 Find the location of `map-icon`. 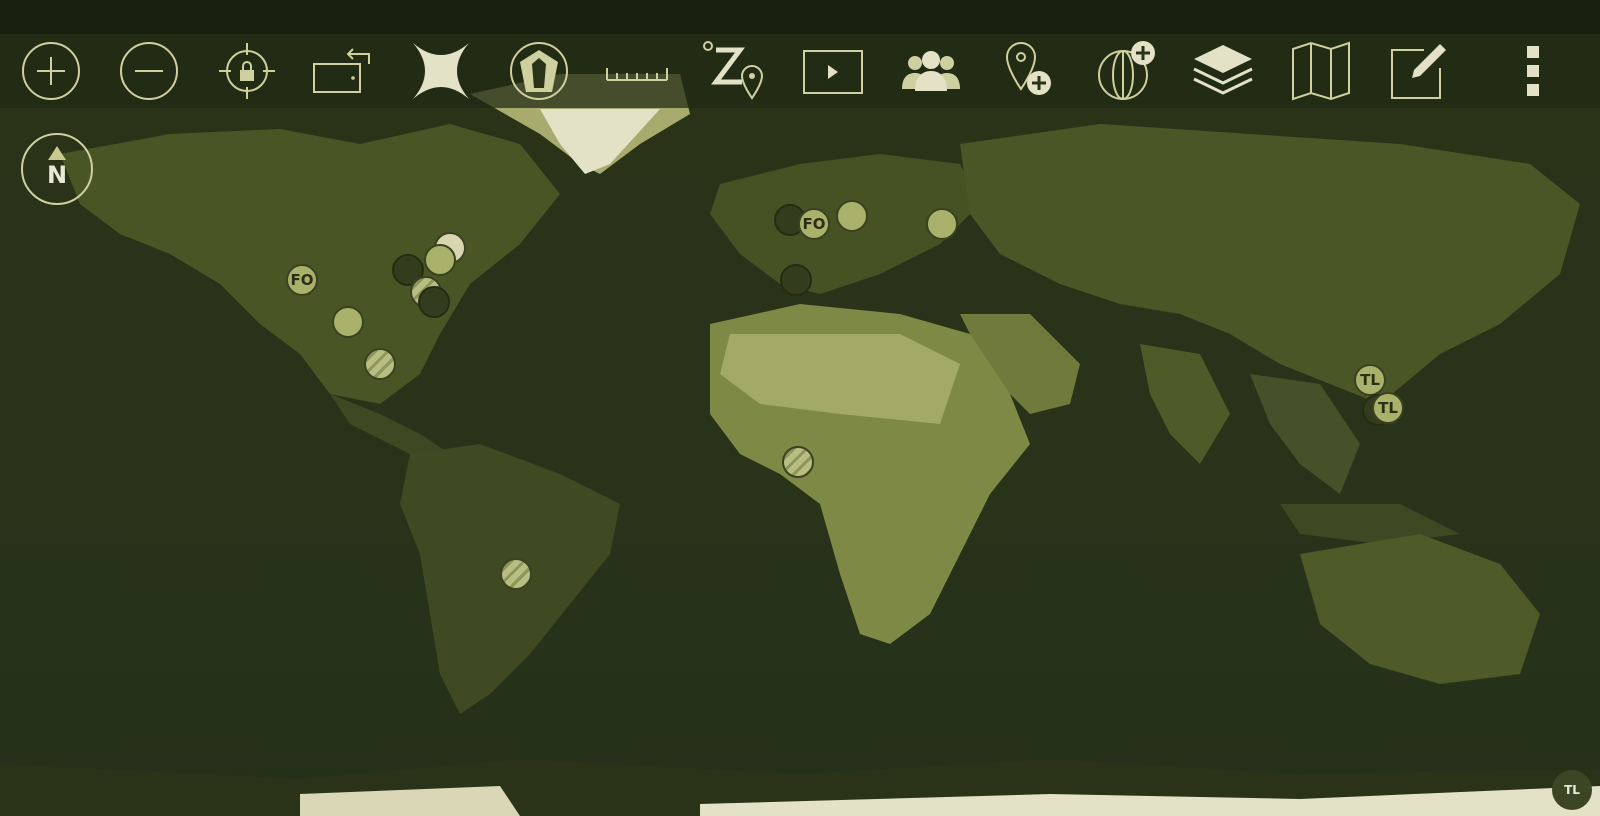

map-icon is located at coordinates (1321, 71).